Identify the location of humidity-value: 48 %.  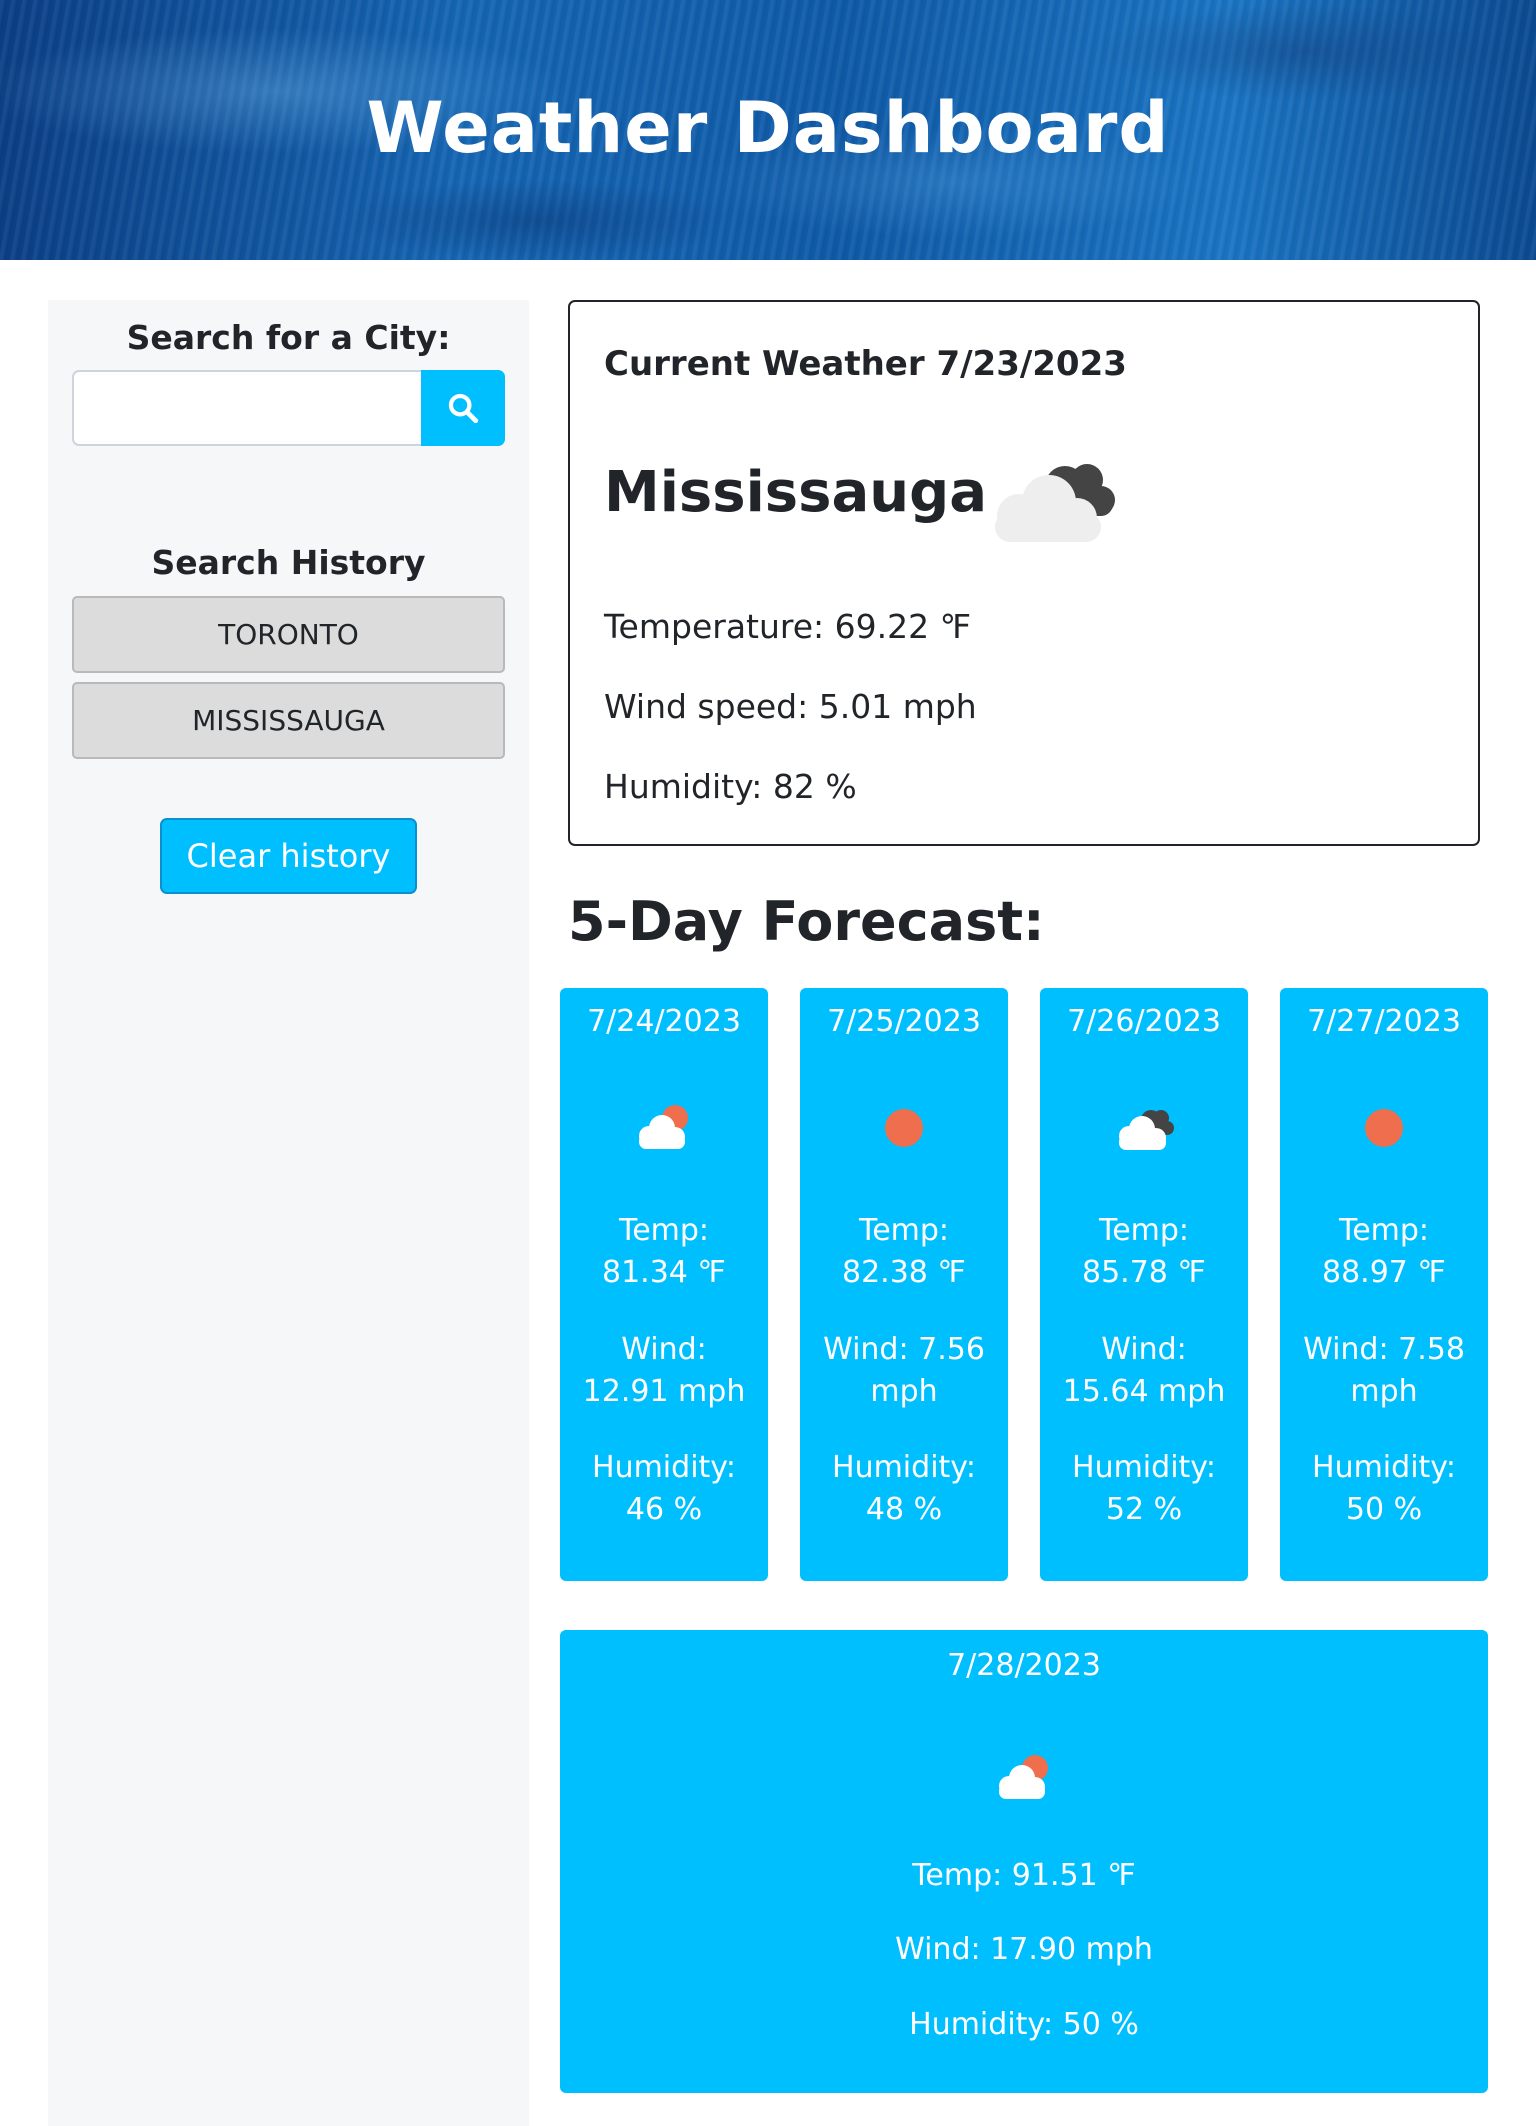
(904, 1509).